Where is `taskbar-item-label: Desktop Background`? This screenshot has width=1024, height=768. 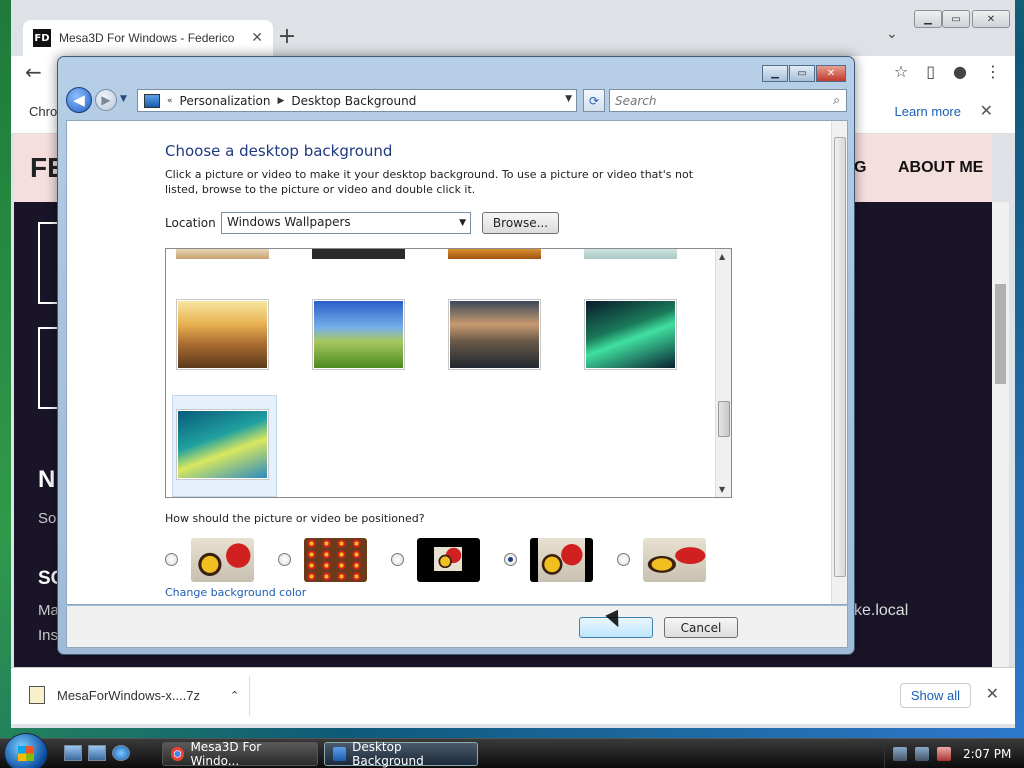
taskbar-item-label: Desktop Background is located at coordinates (388, 754).